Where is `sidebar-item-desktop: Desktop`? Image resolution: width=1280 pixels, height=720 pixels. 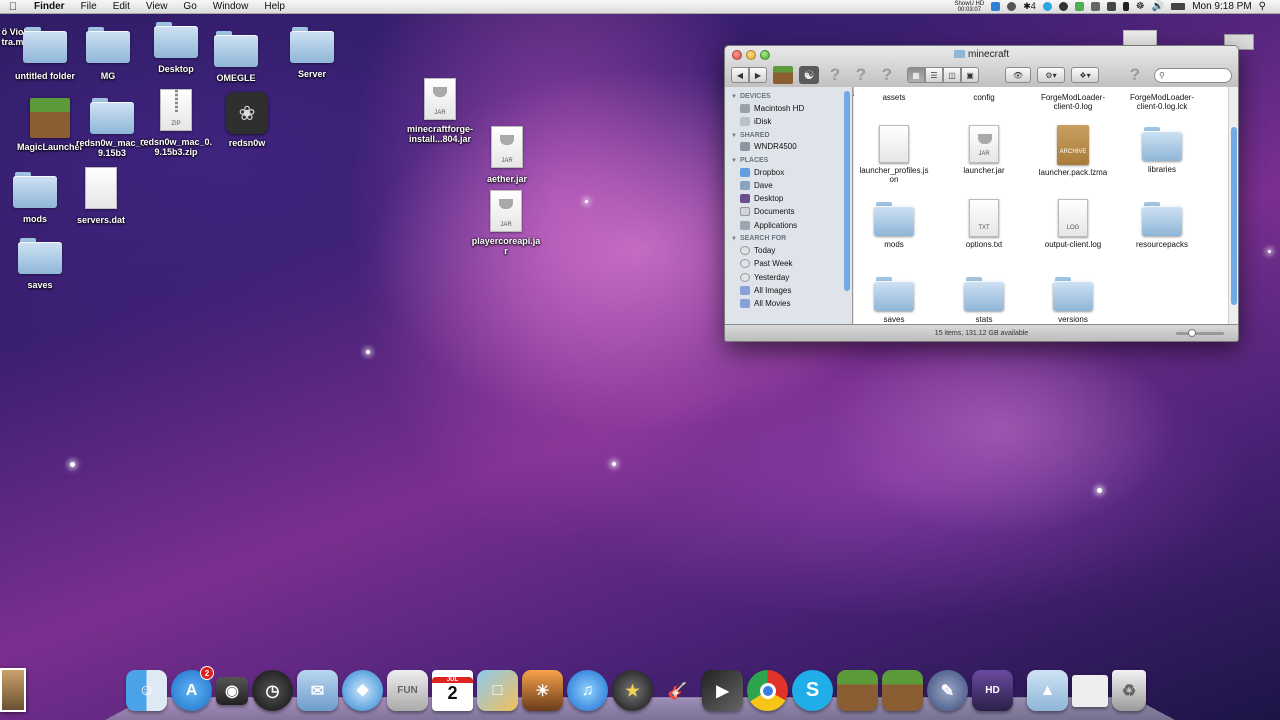 sidebar-item-desktop: Desktop is located at coordinates (788, 198).